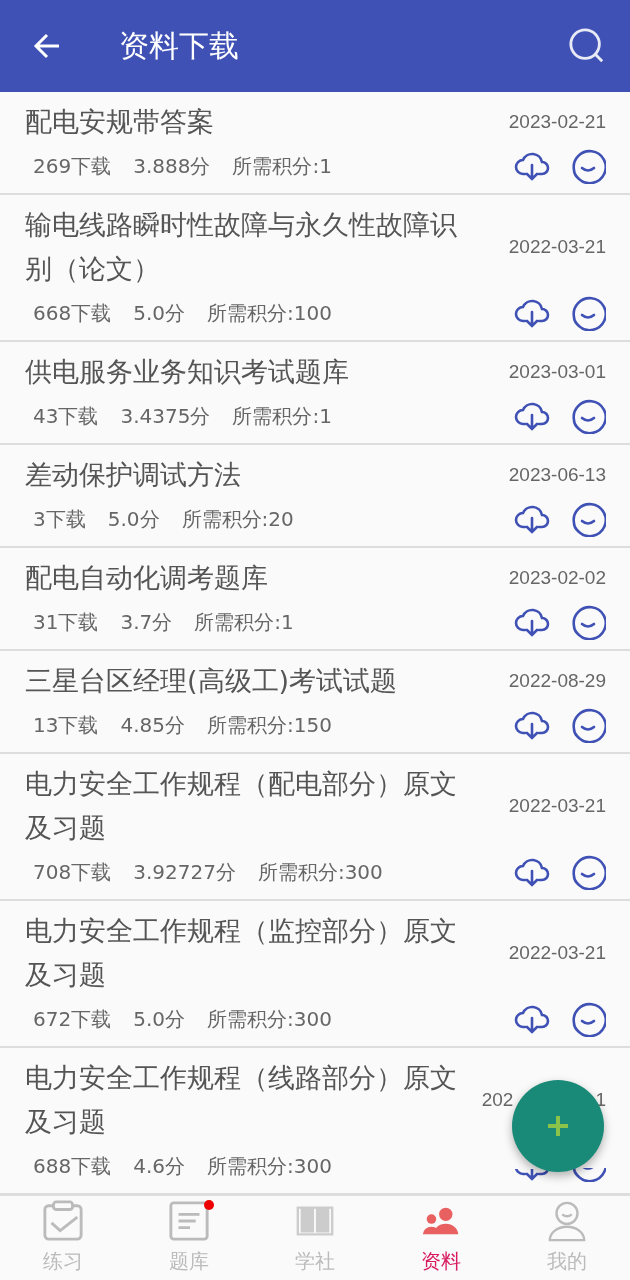 This screenshot has width=630, height=1280. What do you see at coordinates (72, 1019) in the screenshot?
I see `download-count: 672下载` at bounding box center [72, 1019].